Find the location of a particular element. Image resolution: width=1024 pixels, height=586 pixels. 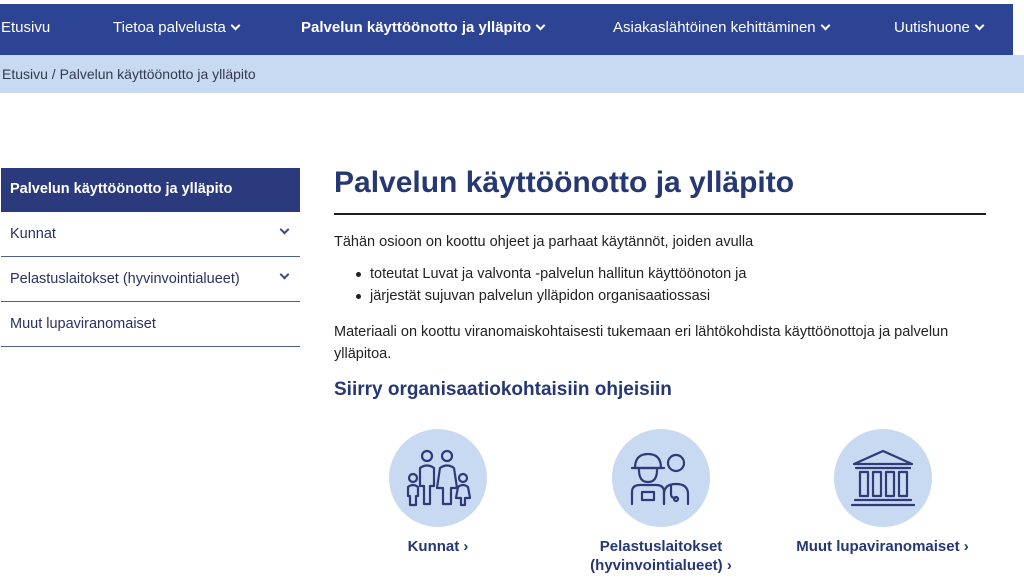

card-label: Kunnat › is located at coordinates (438, 546).